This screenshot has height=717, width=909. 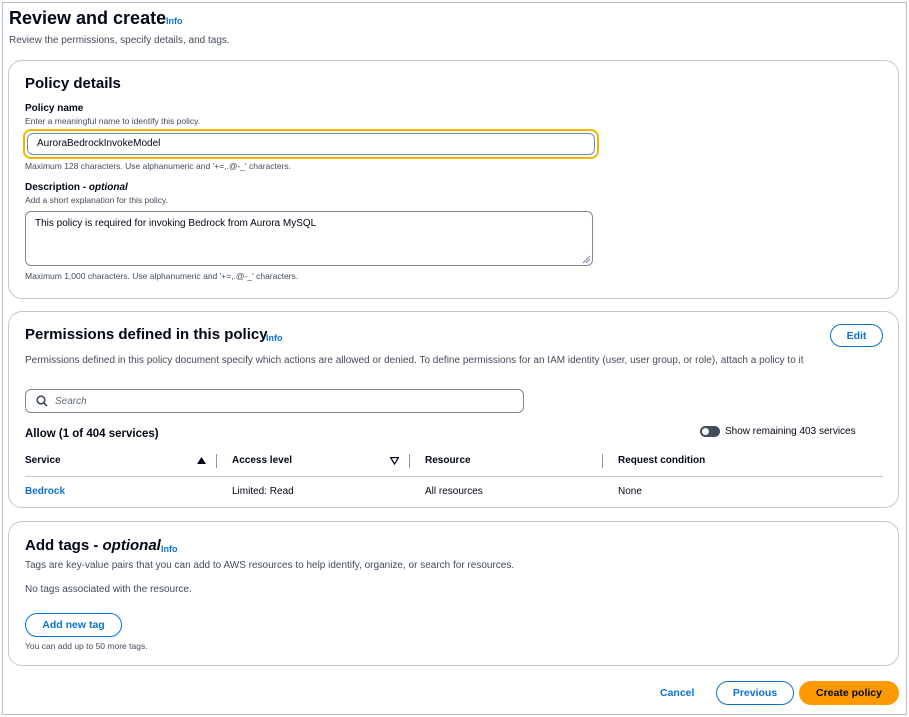 What do you see at coordinates (790, 431) in the screenshot?
I see `toggle-label: Show remaining 403 services` at bounding box center [790, 431].